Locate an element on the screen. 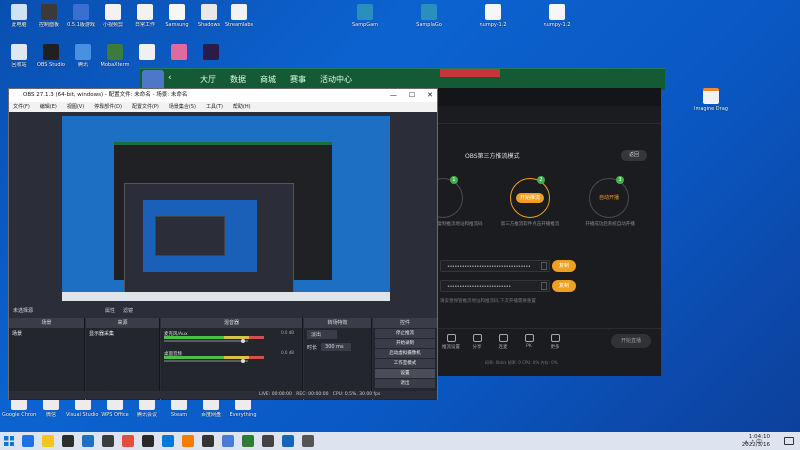 This screenshot has height=450, width=800. game-client-window: ‹ 大厅 数据 商城 赛事 活动中心 is located at coordinates (402, 79).